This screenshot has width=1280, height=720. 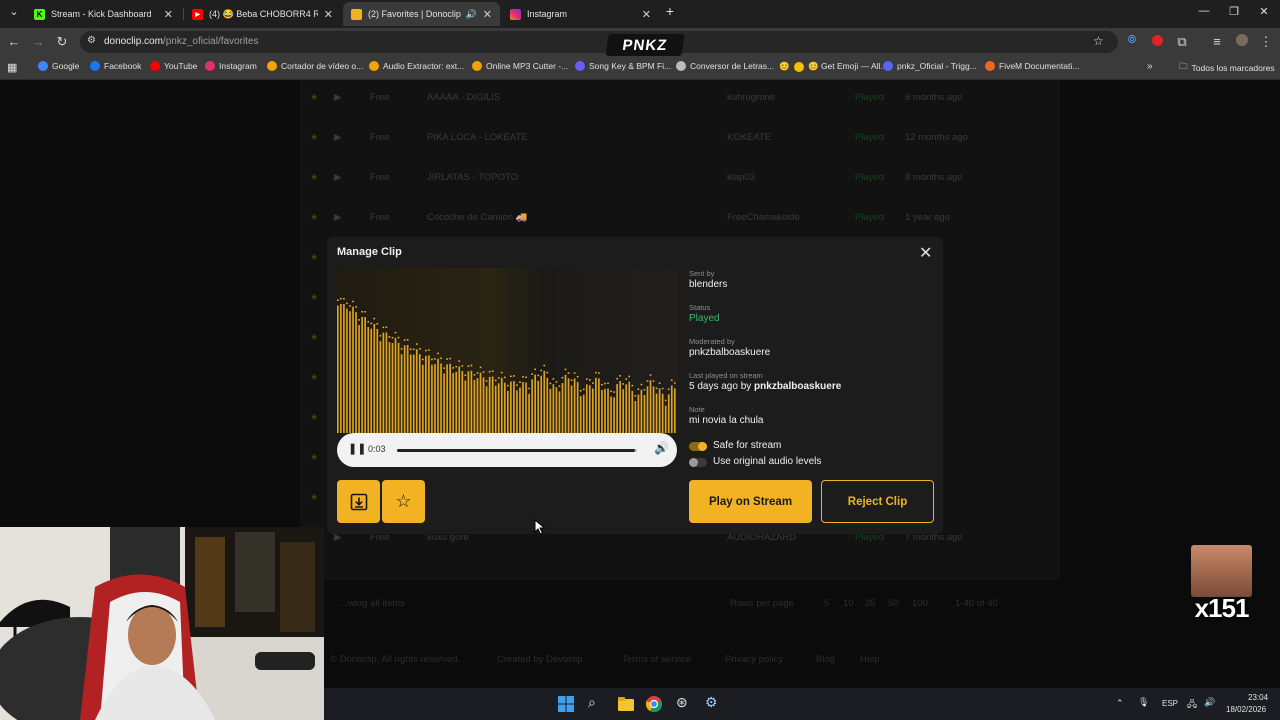 What do you see at coordinates (1266, 42) in the screenshot?
I see `menu-icon: ⋮` at bounding box center [1266, 42].